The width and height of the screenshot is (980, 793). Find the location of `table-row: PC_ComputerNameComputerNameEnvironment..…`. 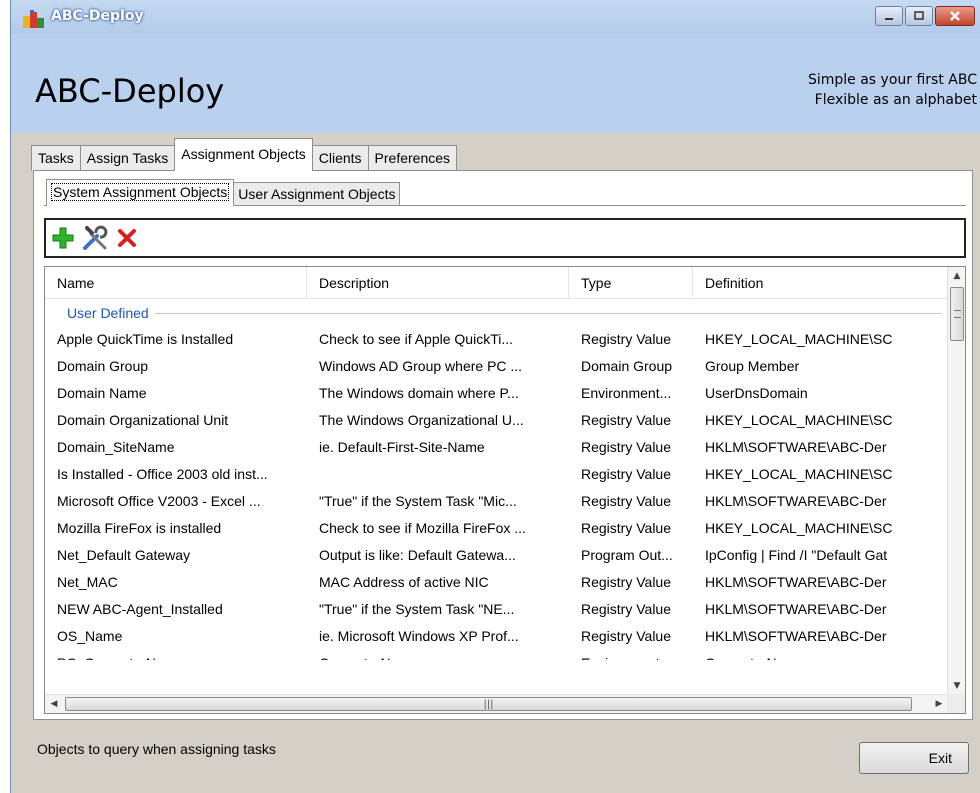

table-row: PC_ComputerNameComputerNameEnvironment..… is located at coordinates (496, 655).